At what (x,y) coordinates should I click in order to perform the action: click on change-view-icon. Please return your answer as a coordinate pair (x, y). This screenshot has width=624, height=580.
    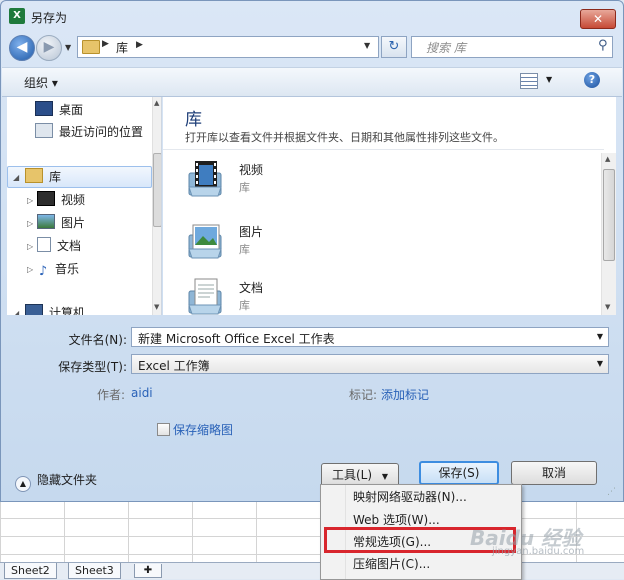
    Looking at the image, I should click on (529, 81).